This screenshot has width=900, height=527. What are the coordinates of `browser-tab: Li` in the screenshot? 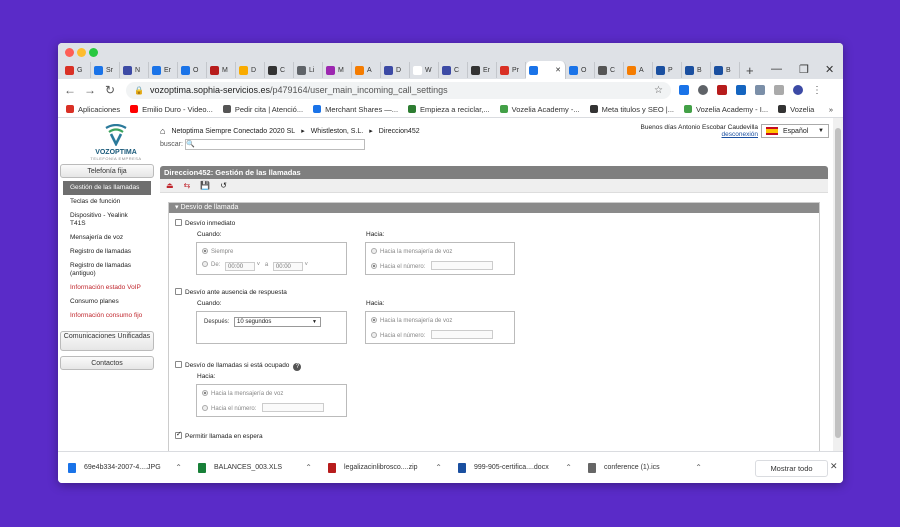 It's located at (308, 70).